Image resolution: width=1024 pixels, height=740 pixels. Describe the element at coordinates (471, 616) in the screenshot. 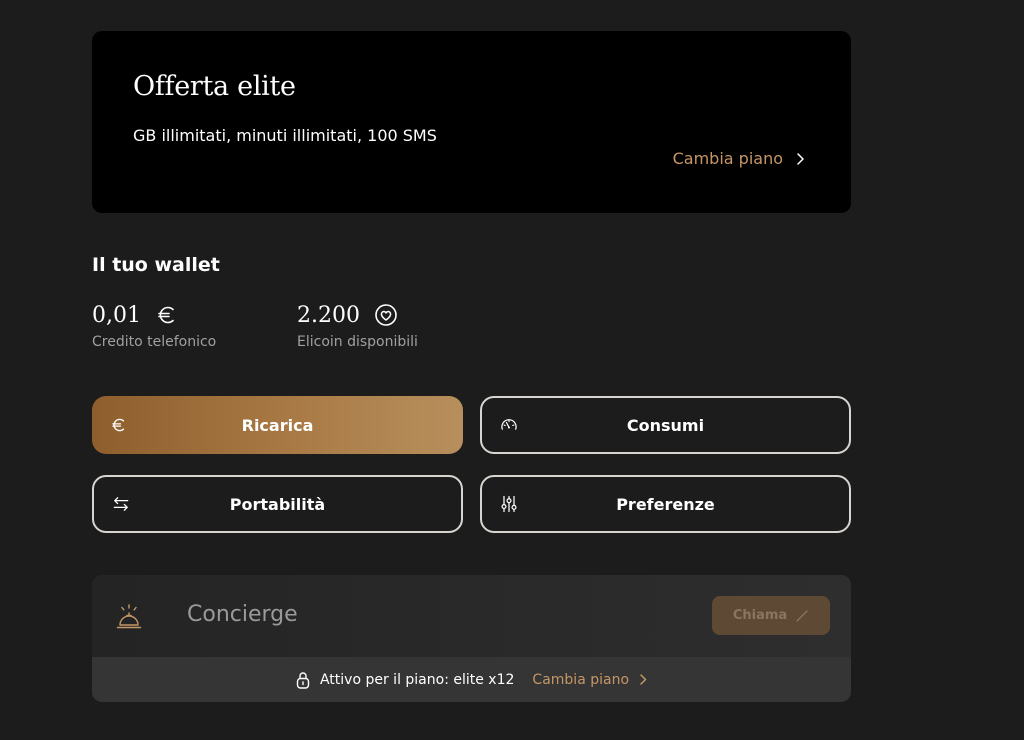

I see `concierge-header: Concierge Chiama` at that location.